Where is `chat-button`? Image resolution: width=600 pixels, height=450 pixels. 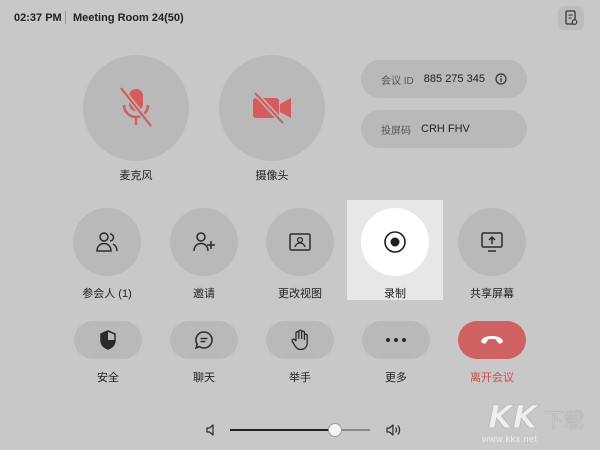
chat-button is located at coordinates (204, 340).